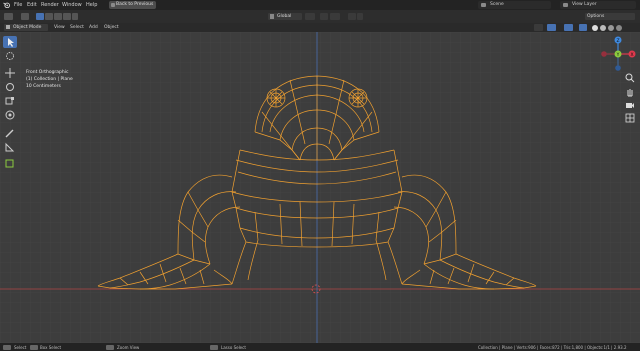 This screenshot has width=640, height=351. Describe the element at coordinates (551, 27) in the screenshot. I see `gizmo-toggle-icon` at that location.